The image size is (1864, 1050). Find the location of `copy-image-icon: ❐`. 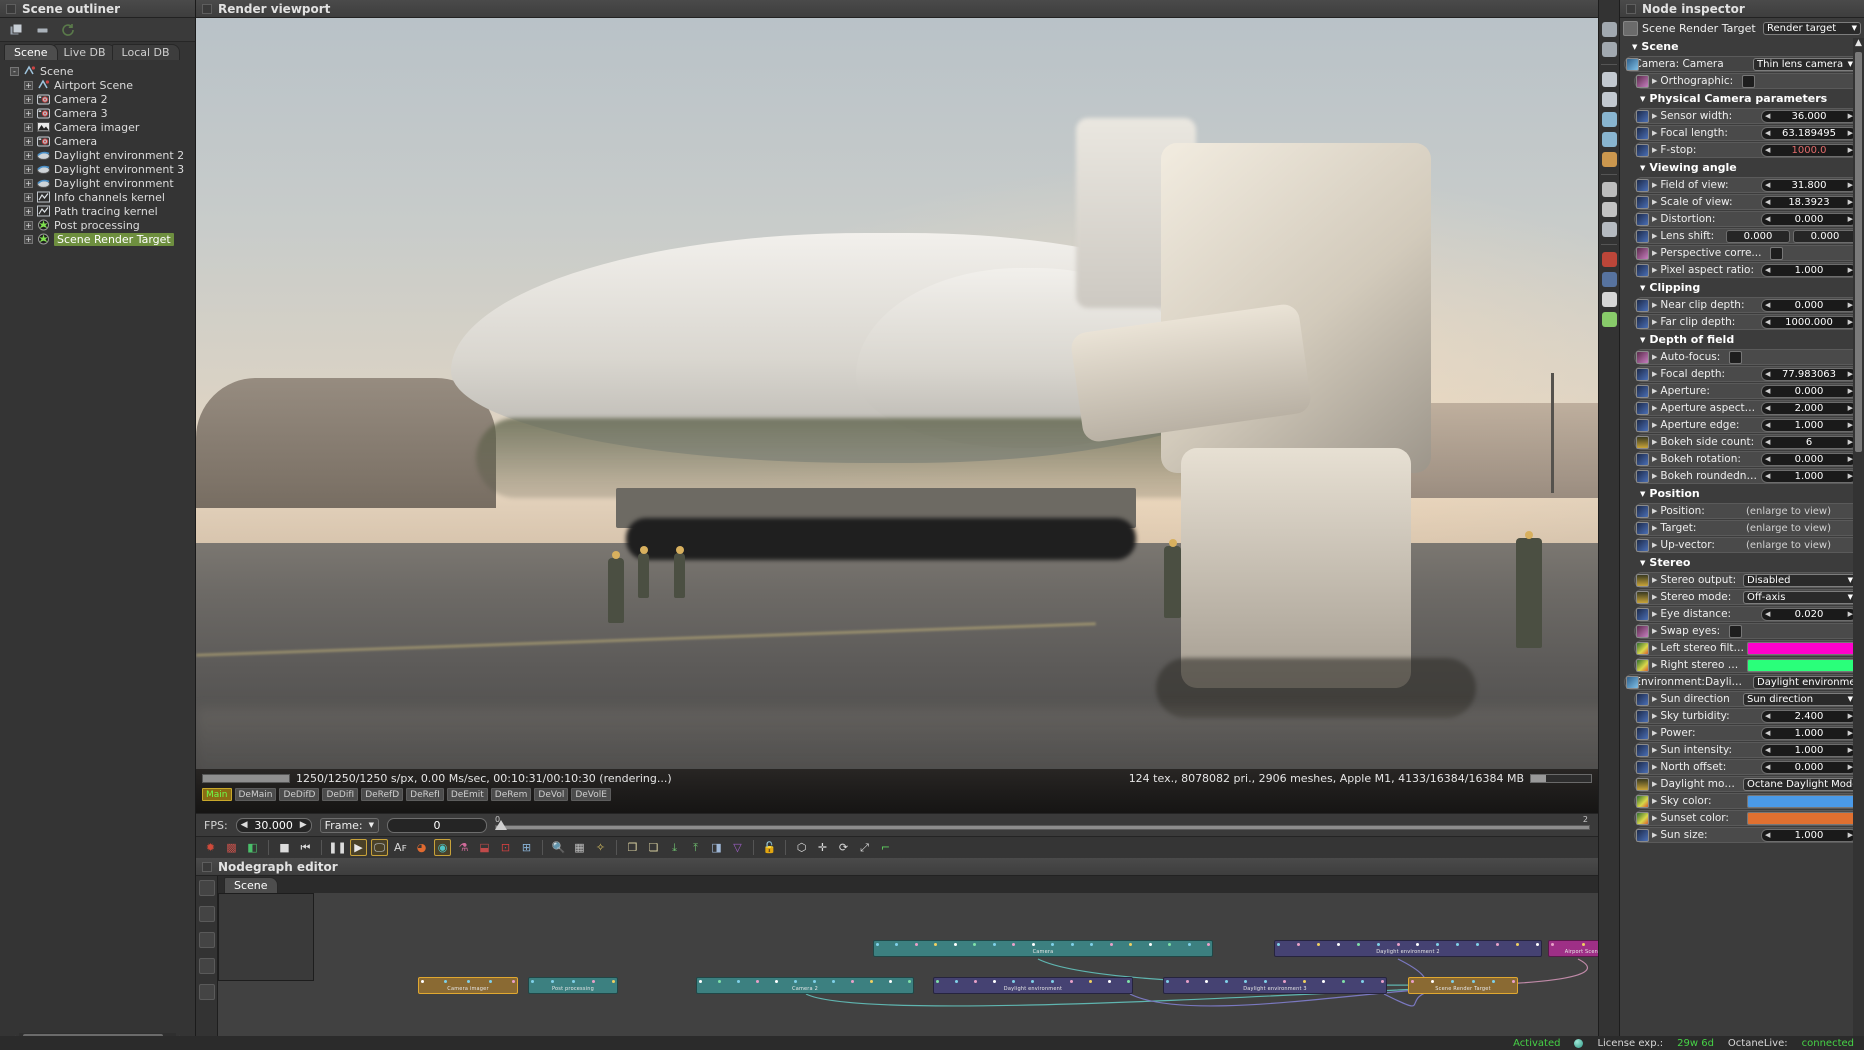

copy-image-icon: ❐ is located at coordinates (632, 847).